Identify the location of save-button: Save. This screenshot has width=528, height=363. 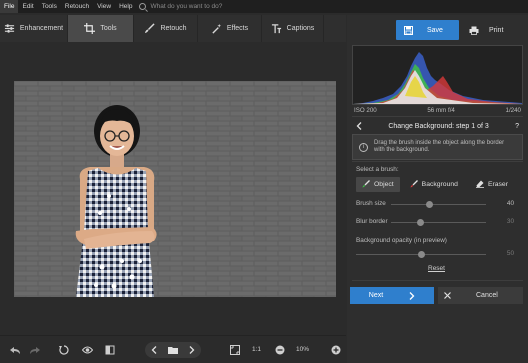
(427, 30).